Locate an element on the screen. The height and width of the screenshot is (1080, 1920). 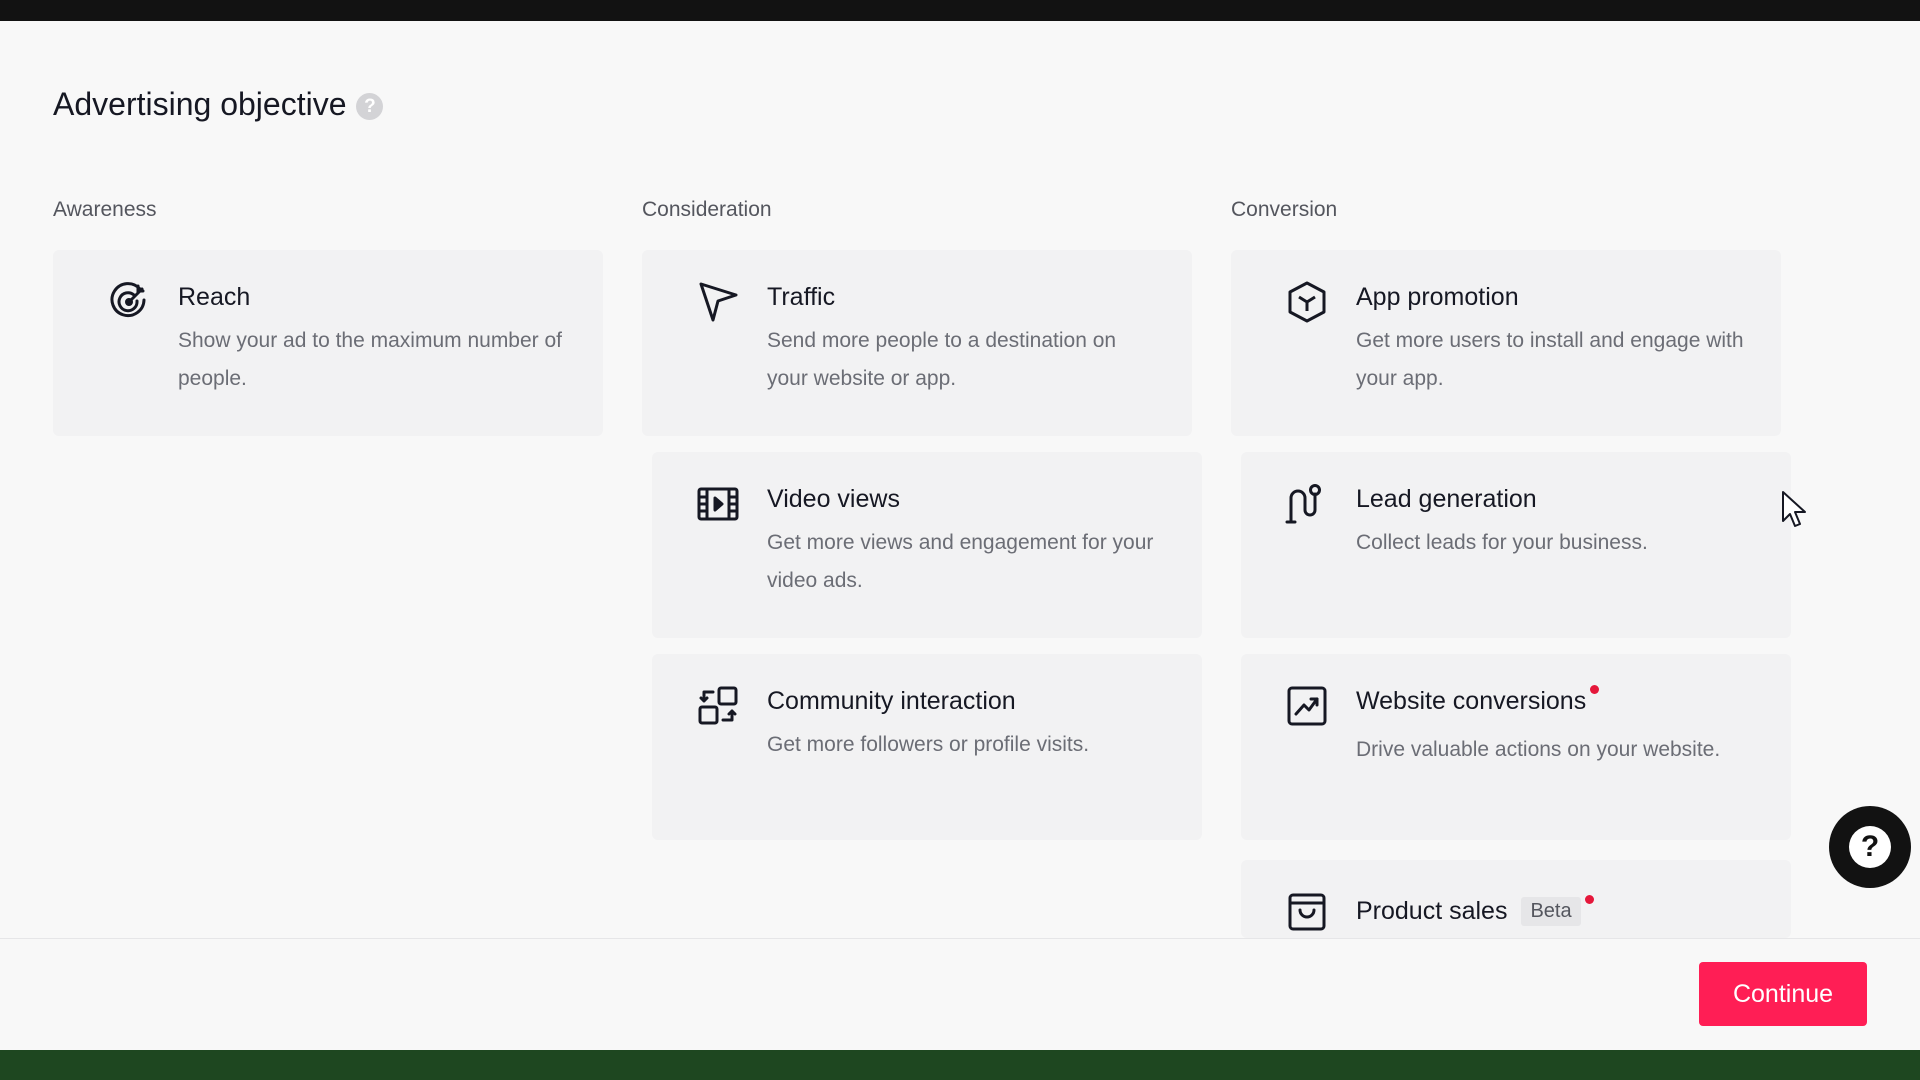
card-title: Website conversions is located at coordinates (1478, 700).